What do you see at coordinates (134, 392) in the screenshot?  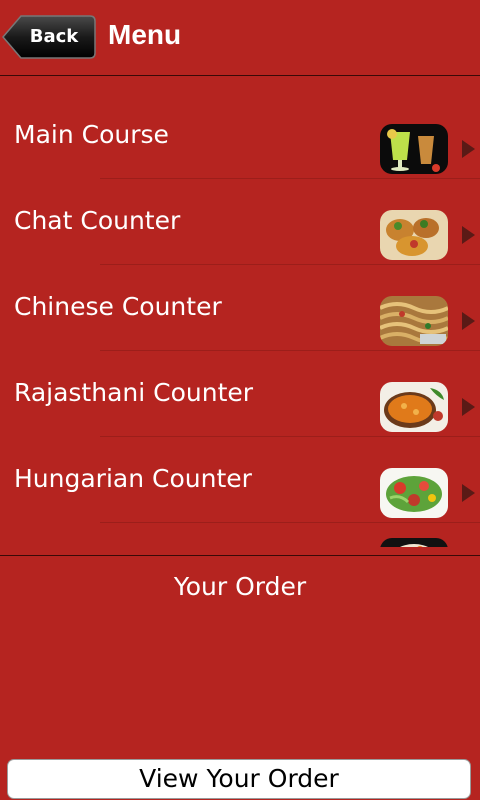 I see `menu-item-label: Rajasthani Counter` at bounding box center [134, 392].